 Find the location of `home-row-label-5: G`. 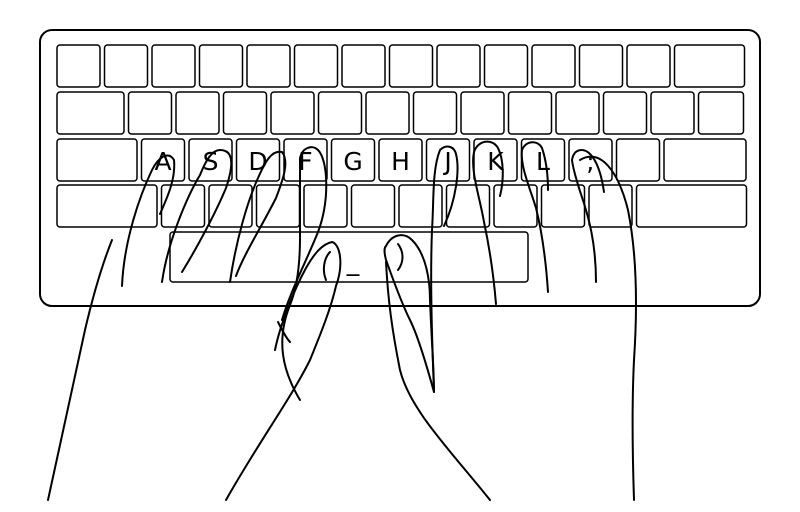

home-row-label-5: G is located at coordinates (352, 161).